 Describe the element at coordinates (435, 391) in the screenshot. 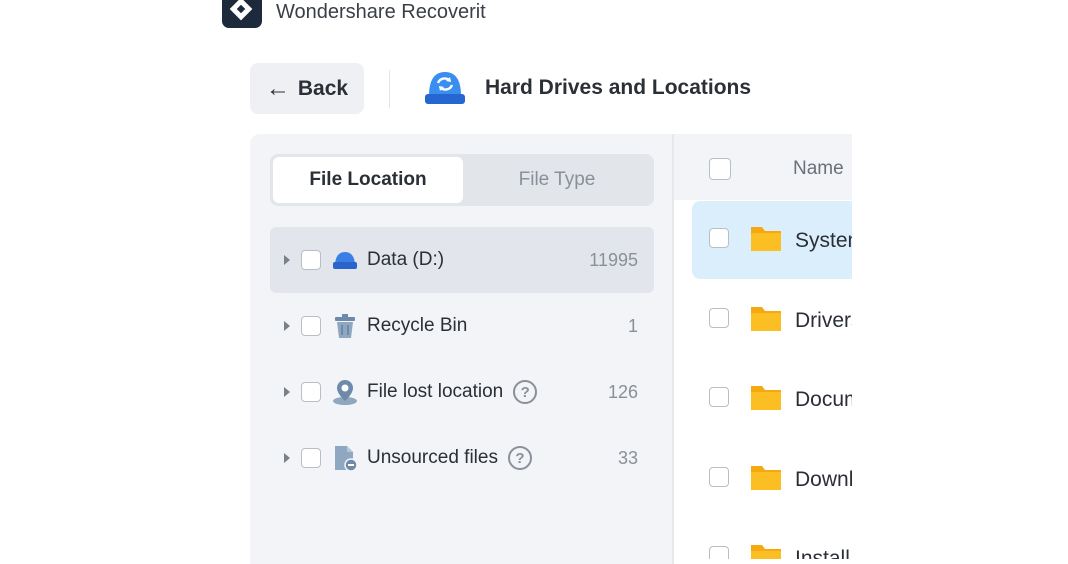

I see `tree-item-label: File lost location` at that location.